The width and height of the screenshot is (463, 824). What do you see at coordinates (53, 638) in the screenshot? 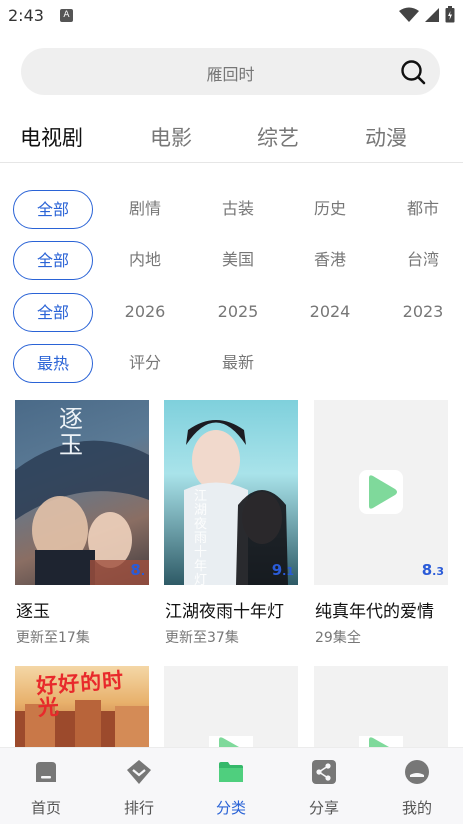
I see `card-episodes: 更新至17集` at bounding box center [53, 638].